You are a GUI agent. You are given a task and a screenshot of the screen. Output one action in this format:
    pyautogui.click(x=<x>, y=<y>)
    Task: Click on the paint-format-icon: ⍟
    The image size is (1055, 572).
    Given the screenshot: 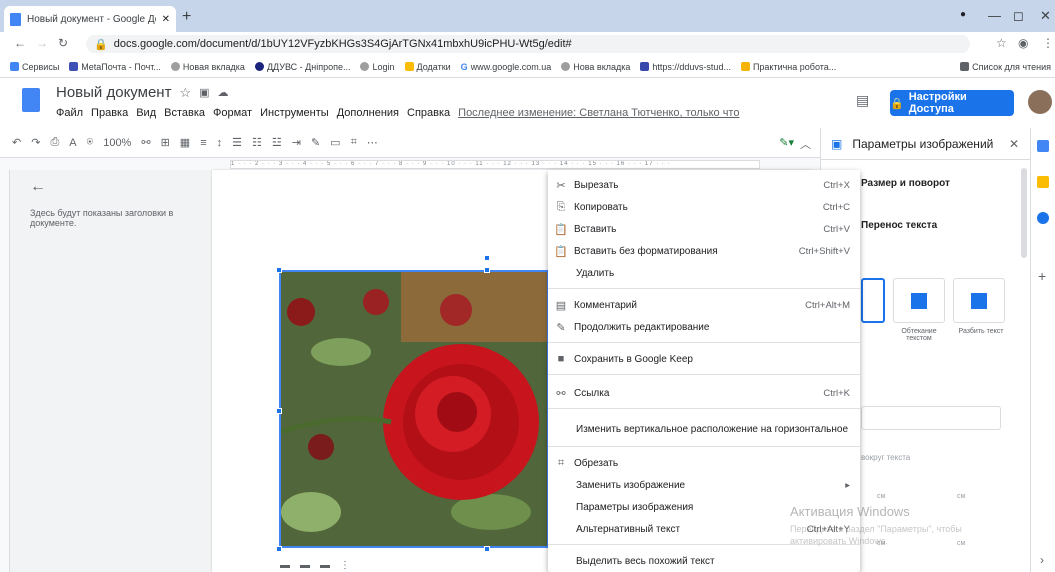 What is the action you would take?
    pyautogui.click(x=90, y=142)
    